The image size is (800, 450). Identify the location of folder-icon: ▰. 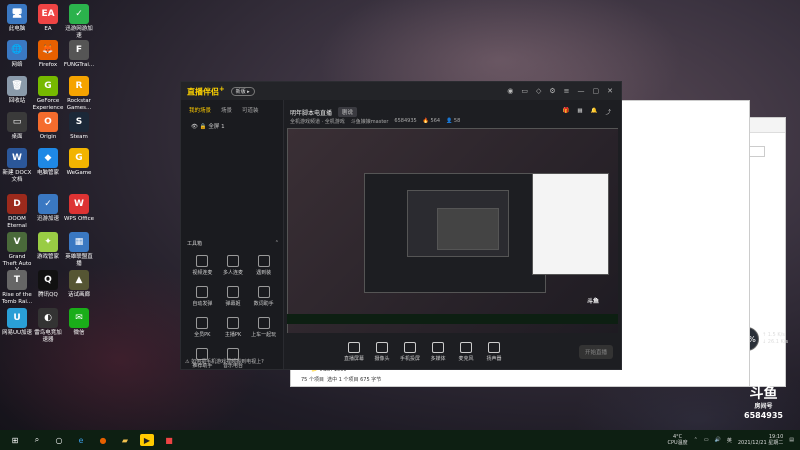
(125, 440).